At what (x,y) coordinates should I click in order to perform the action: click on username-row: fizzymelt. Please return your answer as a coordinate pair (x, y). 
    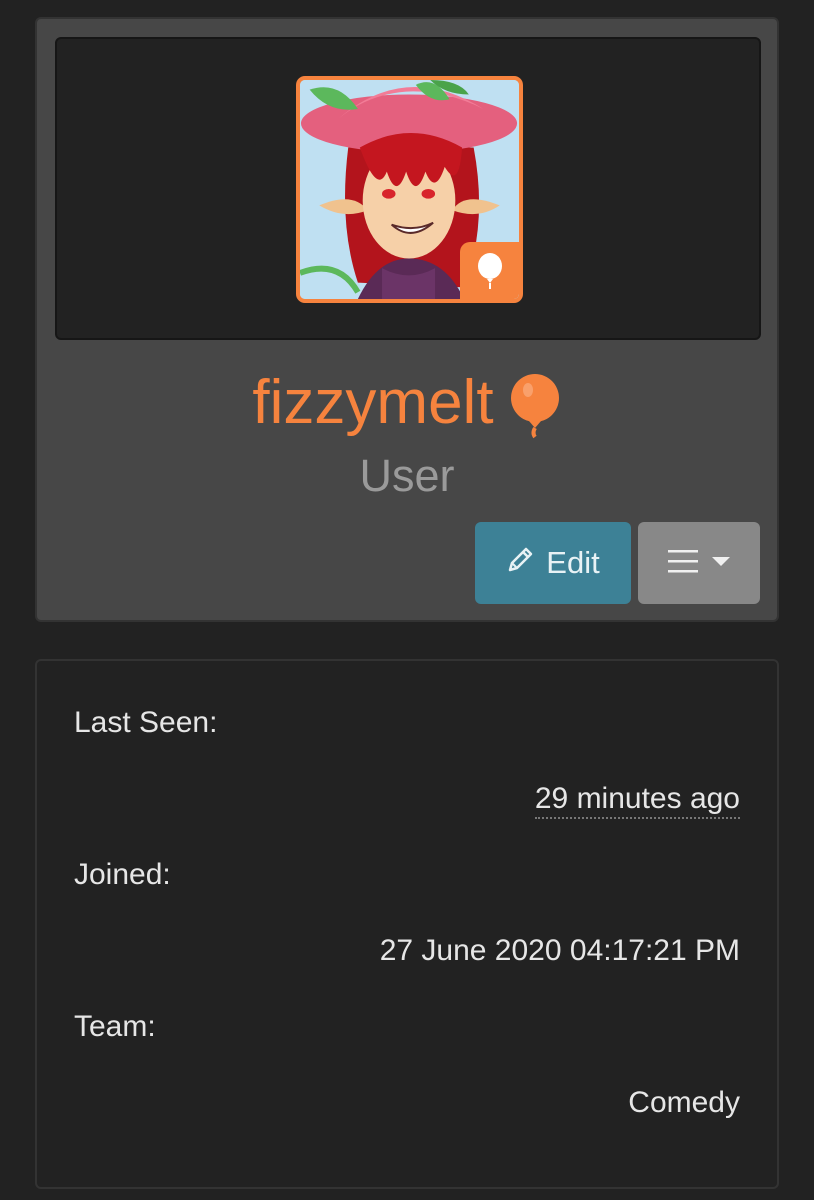
    Looking at the image, I should click on (407, 403).